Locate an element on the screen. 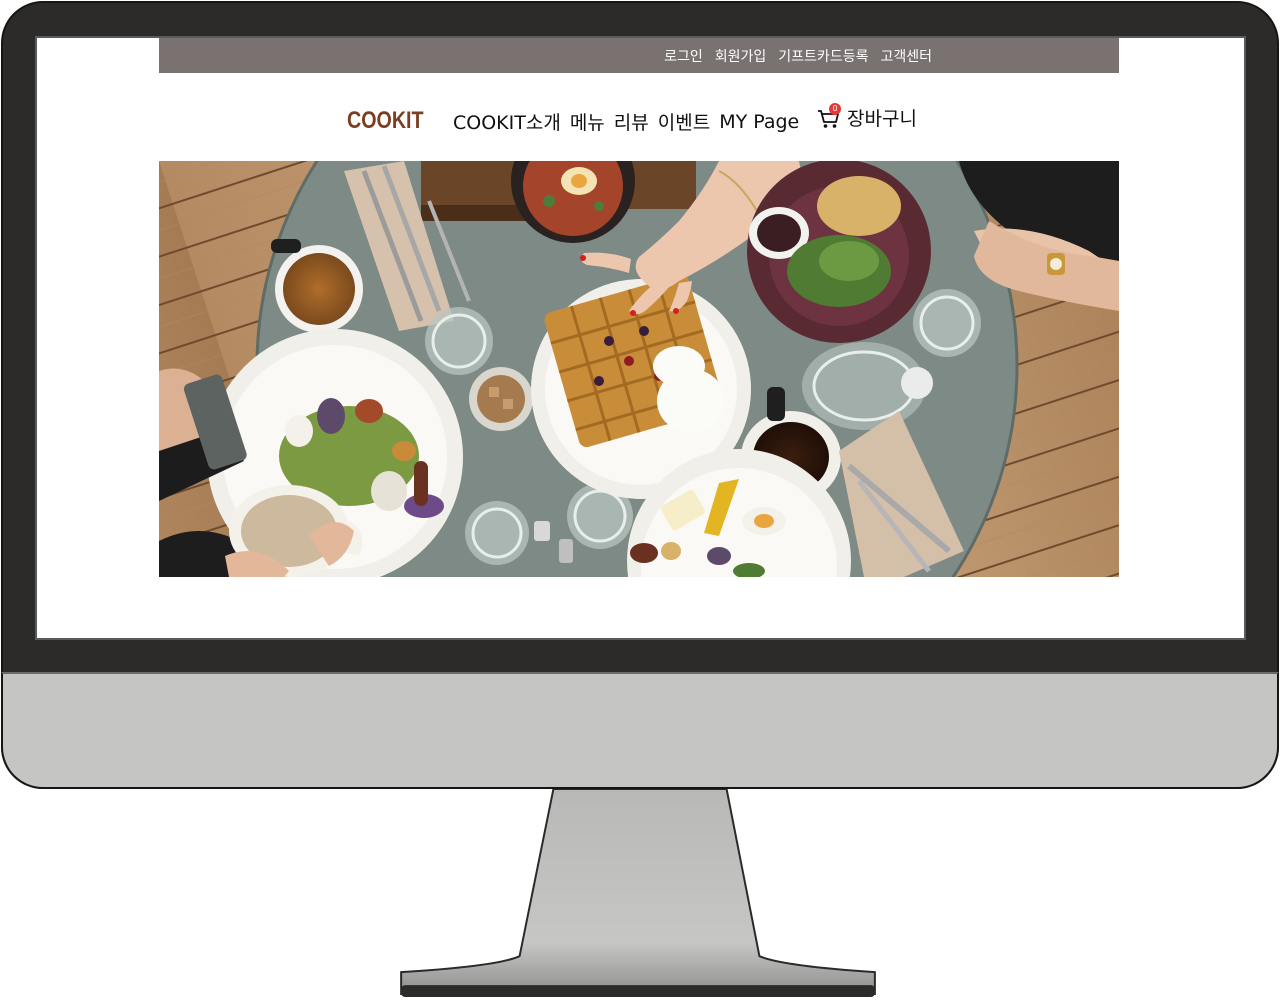 This screenshot has width=1280, height=1000. utility-links: 로그인 회원가입 기프트카드등록 고객센터 is located at coordinates (798, 55).